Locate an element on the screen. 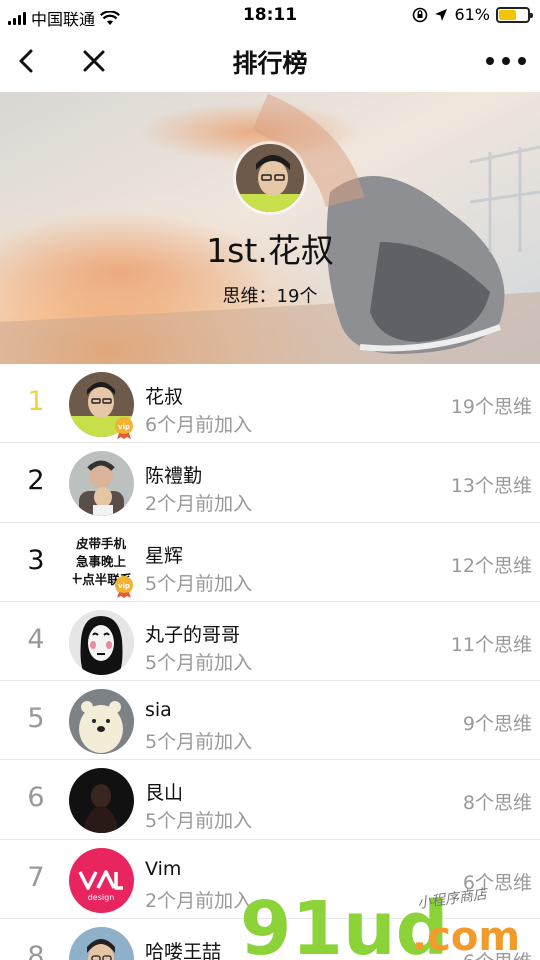 The width and height of the screenshot is (540, 960). more-dots-icon is located at coordinates (490, 61).